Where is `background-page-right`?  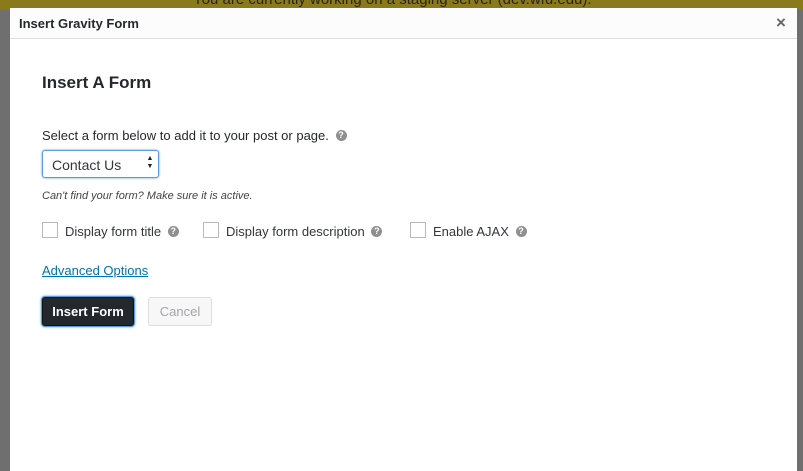
background-page-right is located at coordinates (800, 240).